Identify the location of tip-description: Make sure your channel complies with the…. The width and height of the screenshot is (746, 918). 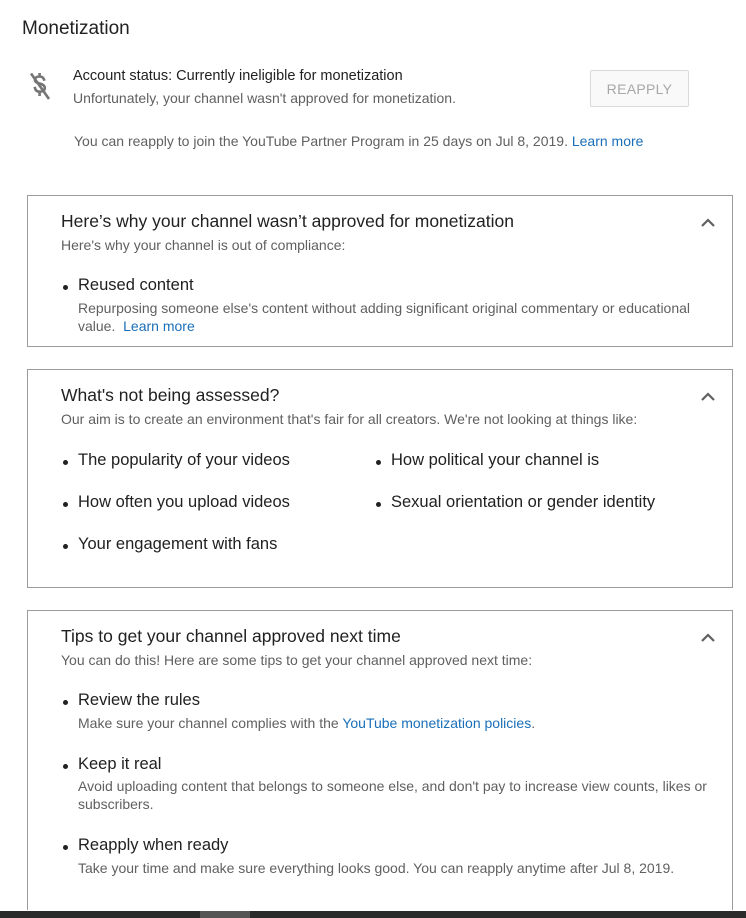
(306, 723).